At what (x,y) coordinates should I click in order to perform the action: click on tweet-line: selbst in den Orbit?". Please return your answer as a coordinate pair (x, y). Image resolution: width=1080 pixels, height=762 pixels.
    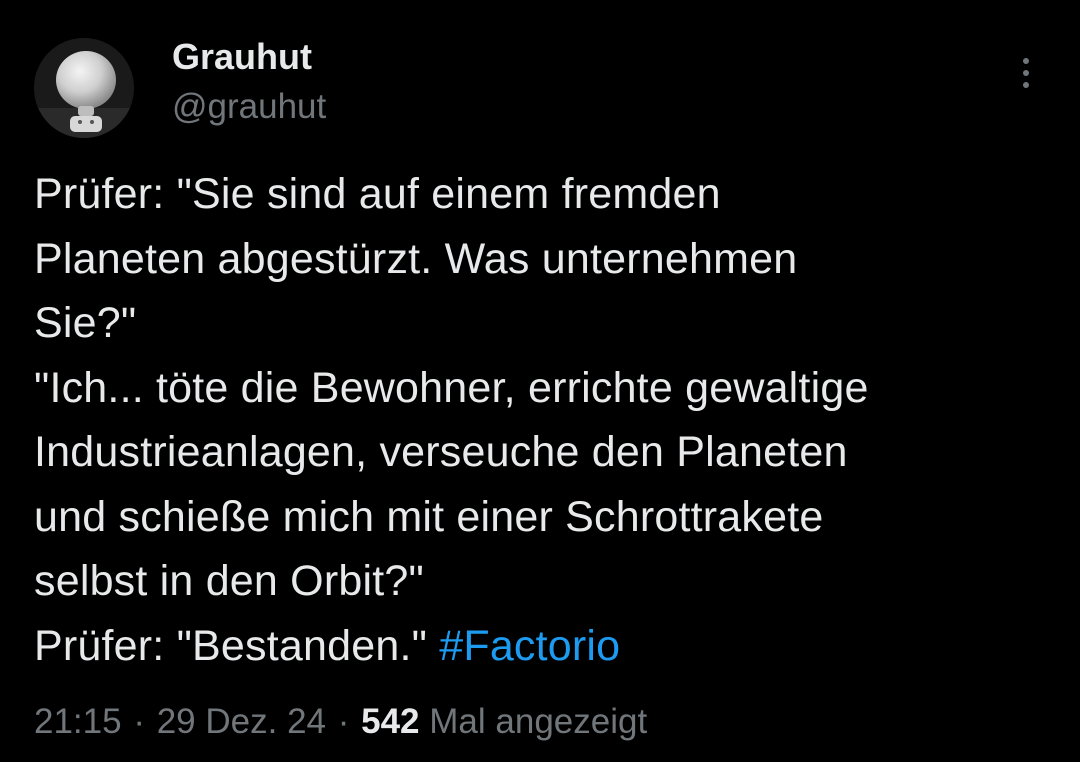
    Looking at the image, I should click on (229, 581).